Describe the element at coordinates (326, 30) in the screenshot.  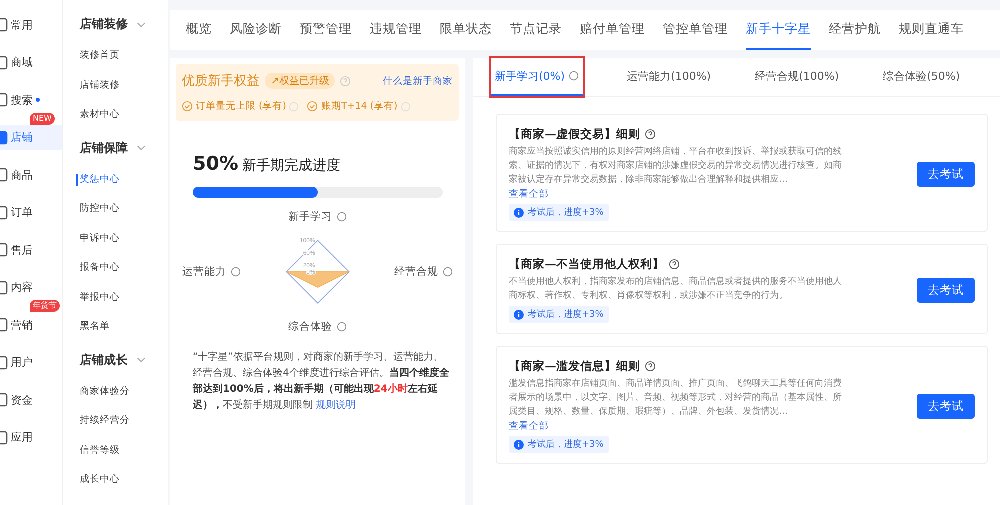
I see `tab: 预警管理` at that location.